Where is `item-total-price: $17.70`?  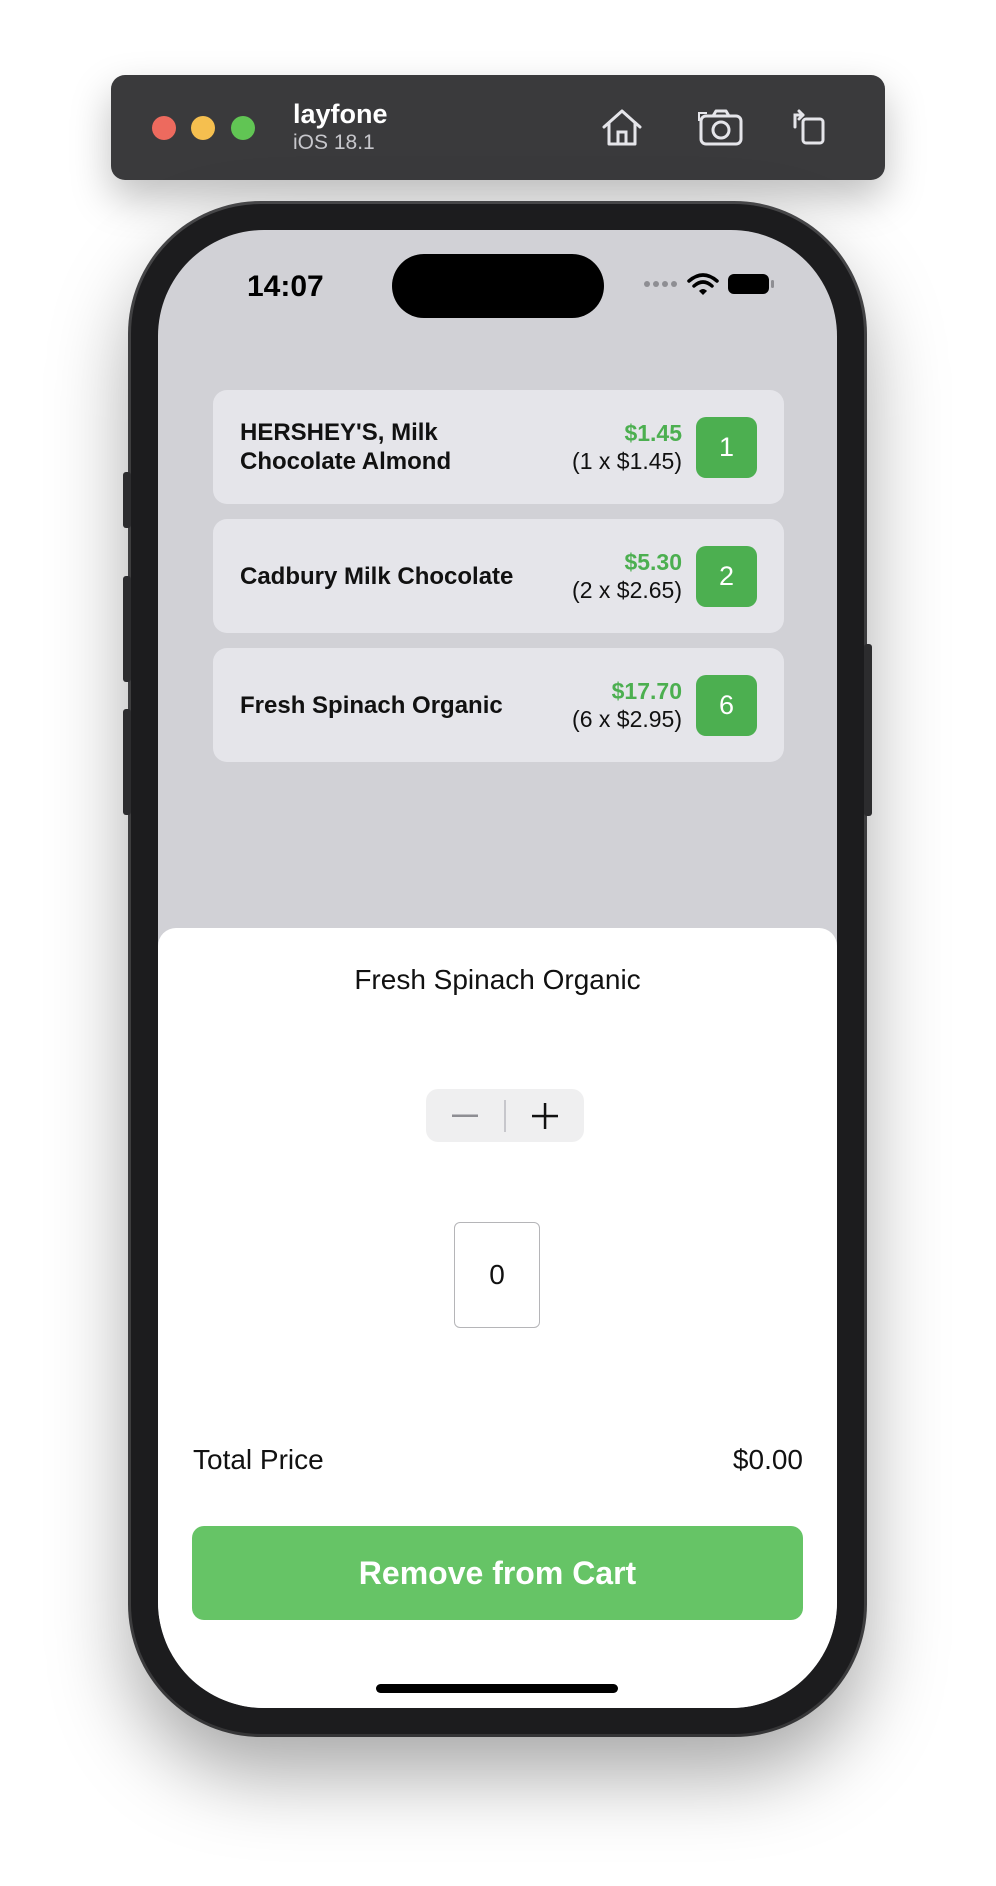
item-total-price: $17.70 is located at coordinates (646, 691).